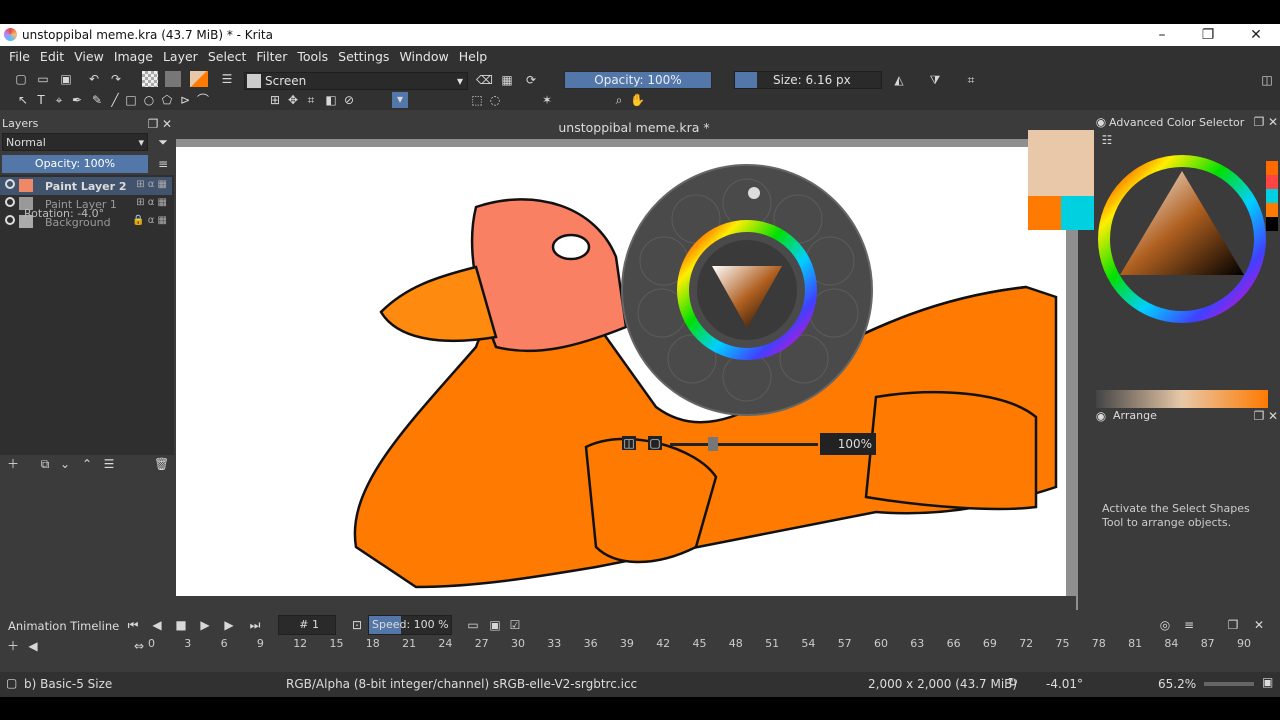  Describe the element at coordinates (203, 100) in the screenshot. I see `bezier-tool-icon: ⌒` at that location.